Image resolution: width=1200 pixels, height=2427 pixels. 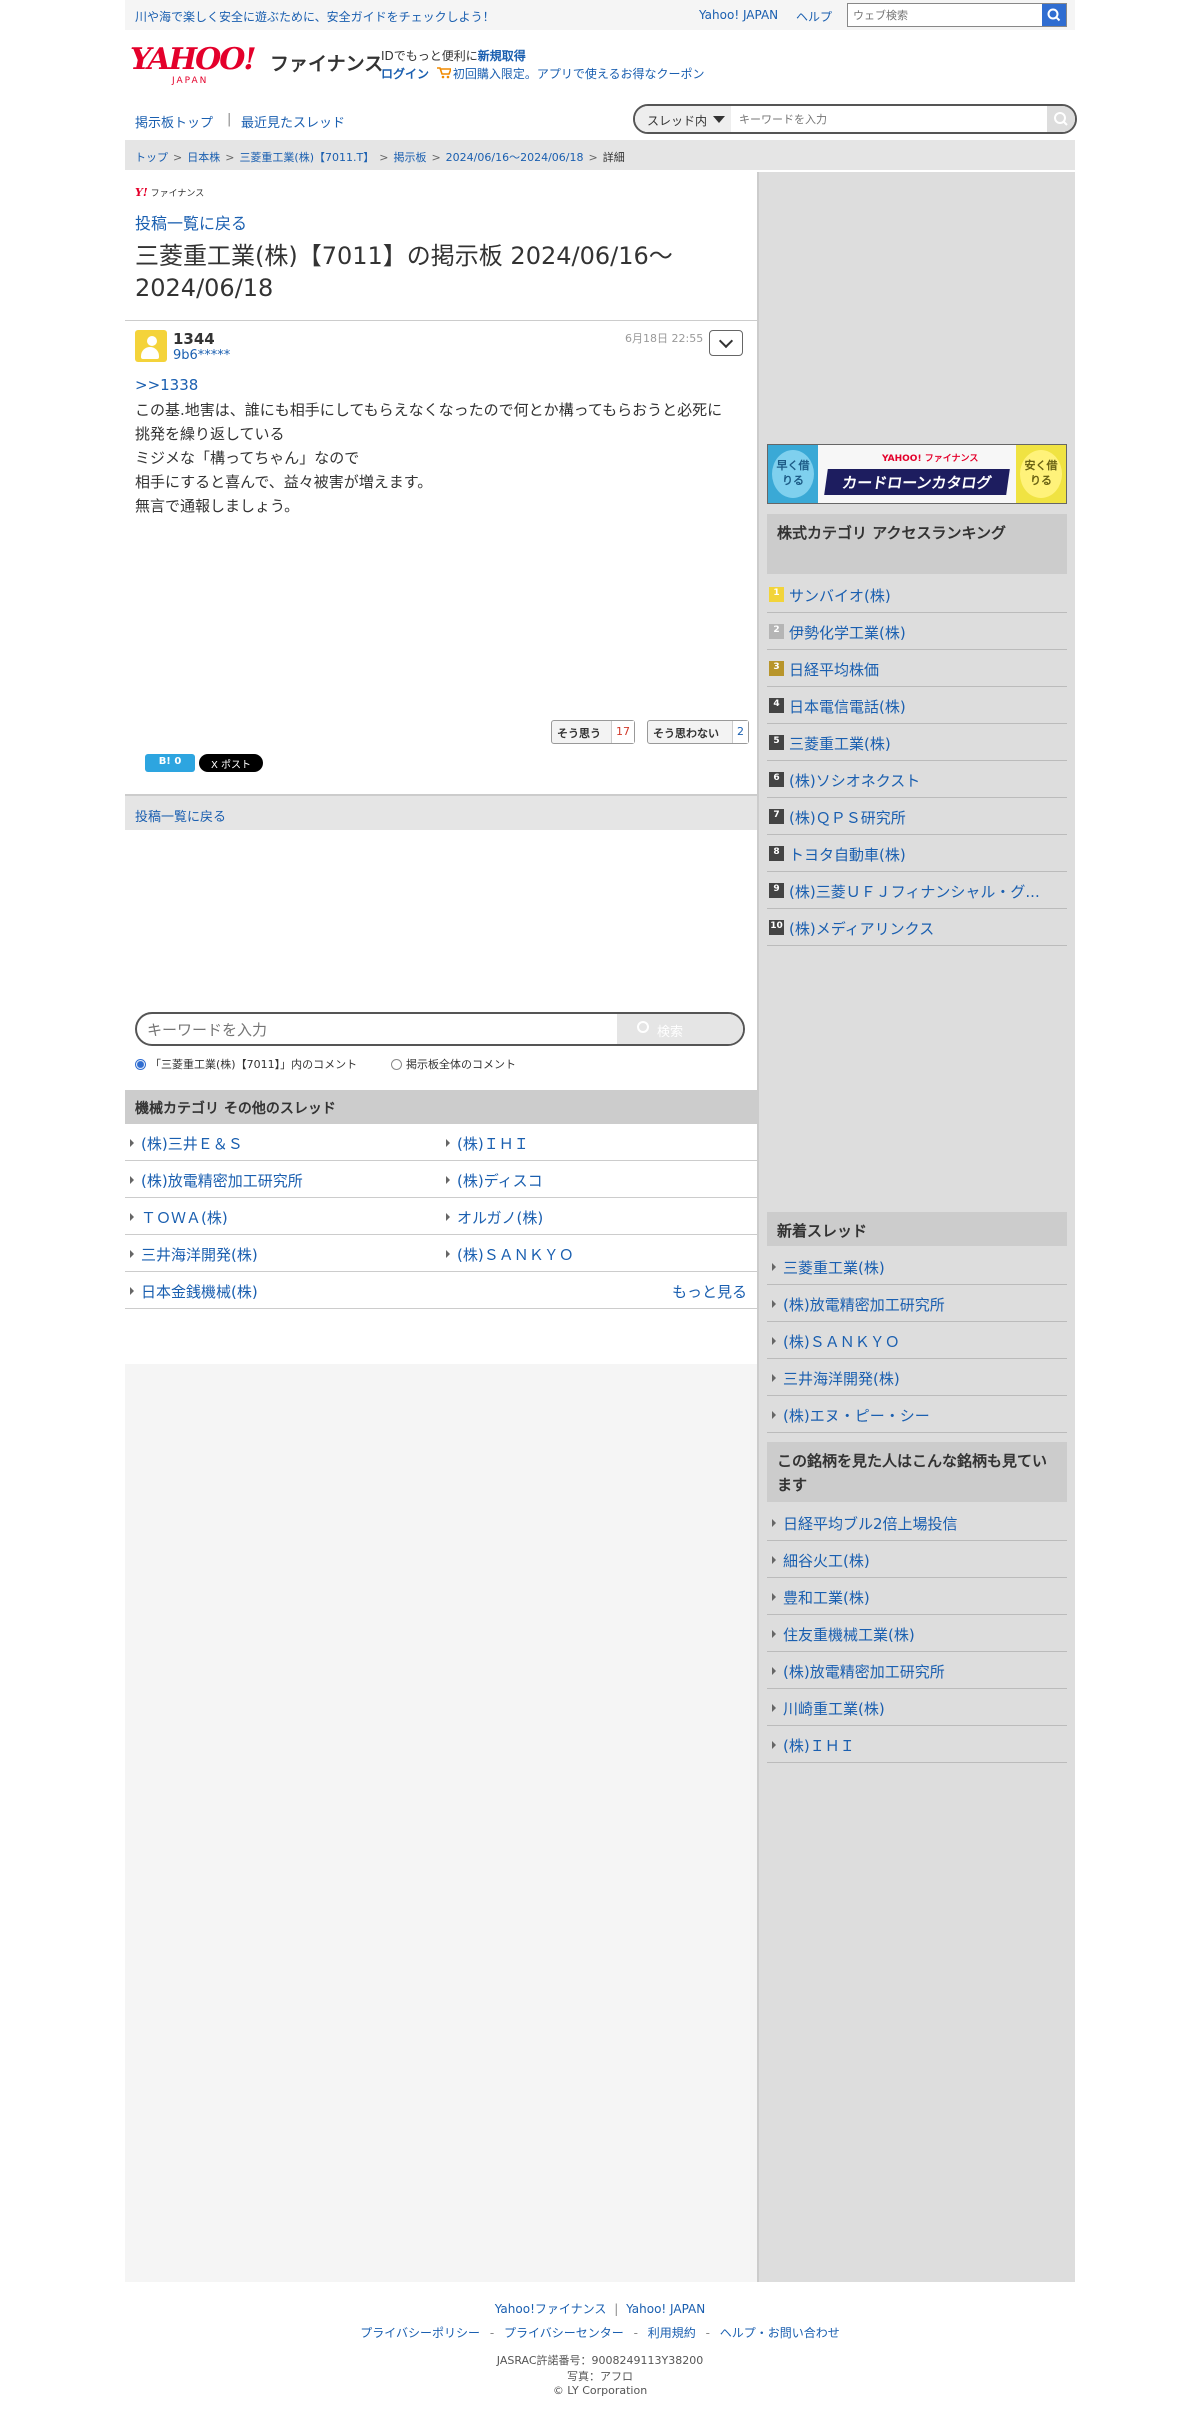 What do you see at coordinates (599, 1142) in the screenshot?
I see `category-thread-item: (株)ＩＨＩ` at bounding box center [599, 1142].